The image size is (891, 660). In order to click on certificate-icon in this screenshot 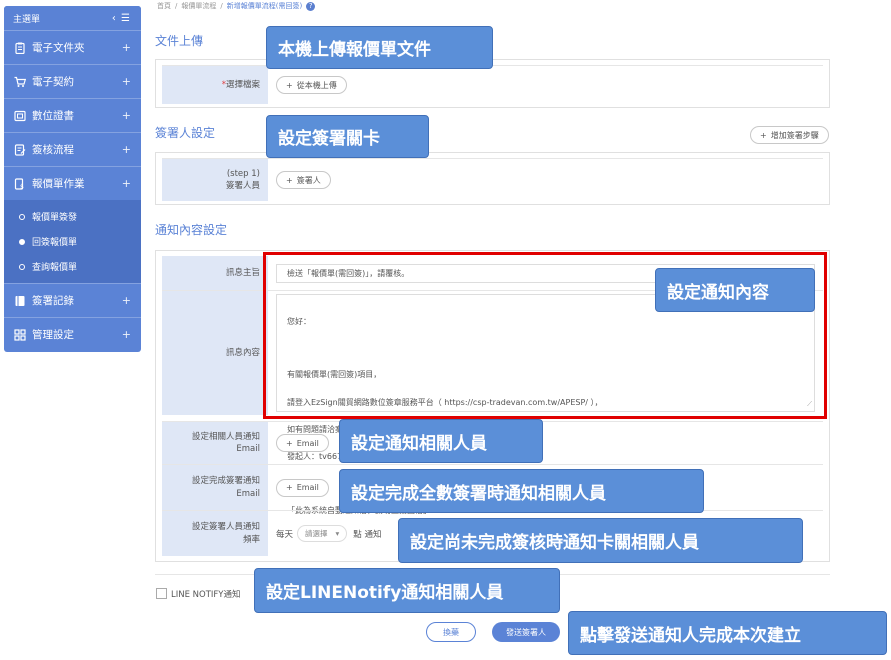, I will do `click(19, 115)`.